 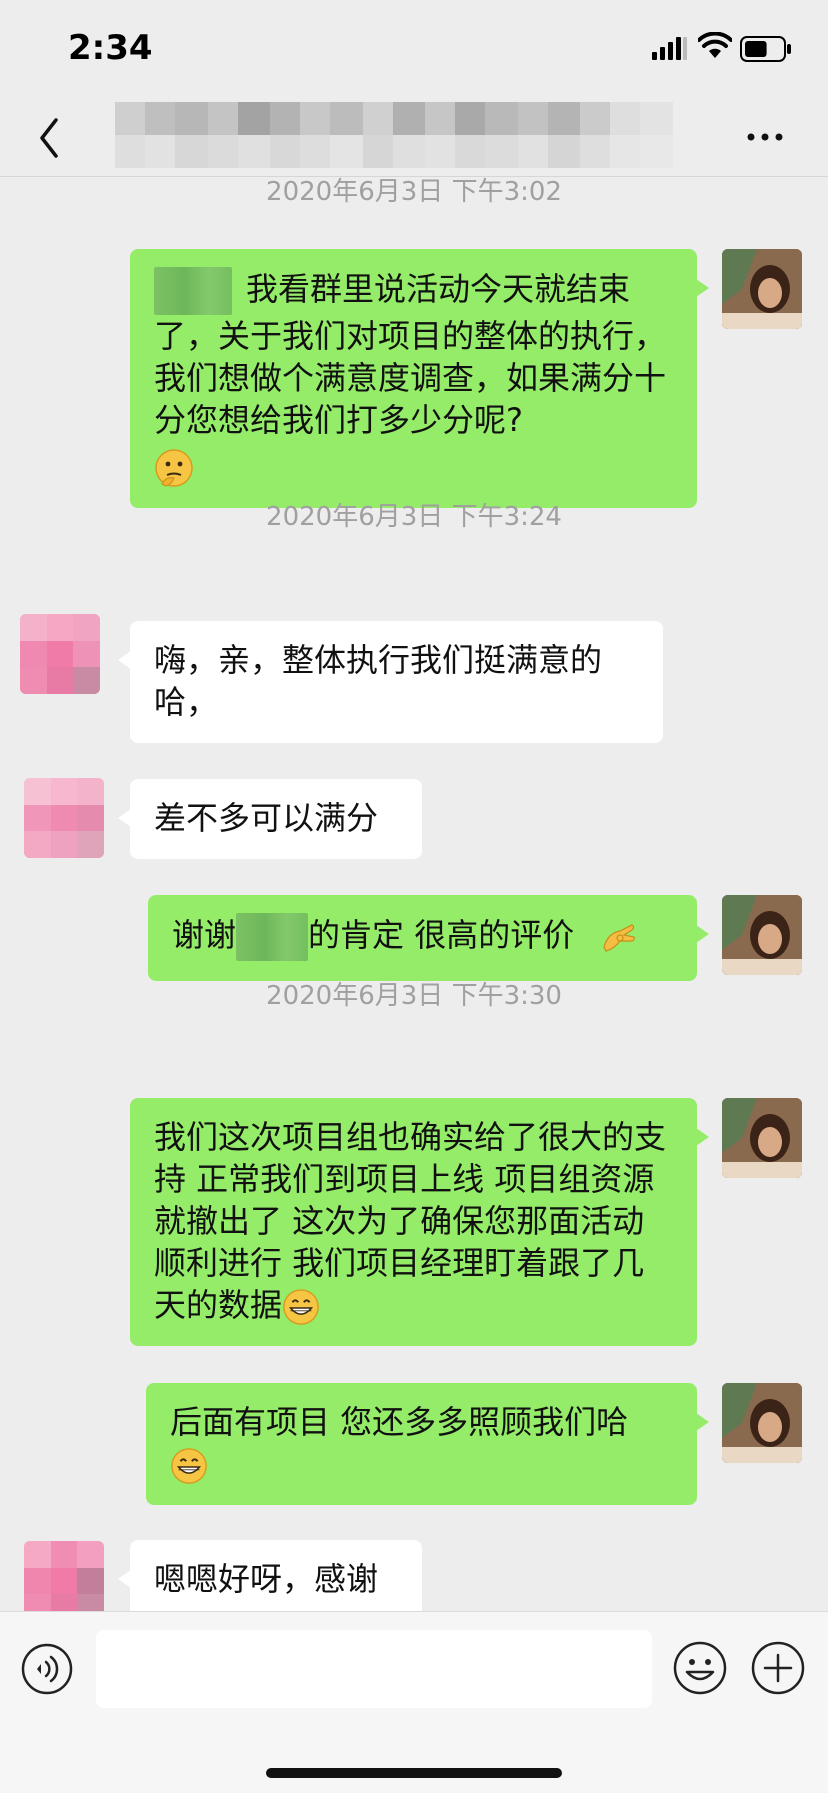 I want to click on message-text: 的肯定 很高的评价, so click(x=441, y=935).